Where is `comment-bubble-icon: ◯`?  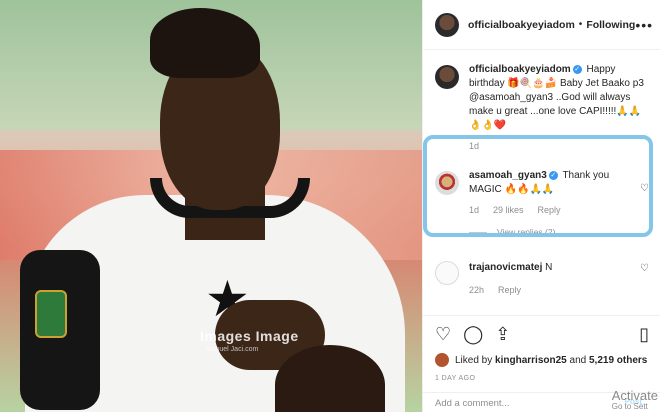
comment-bubble-icon: ◯ is located at coordinates (473, 334).